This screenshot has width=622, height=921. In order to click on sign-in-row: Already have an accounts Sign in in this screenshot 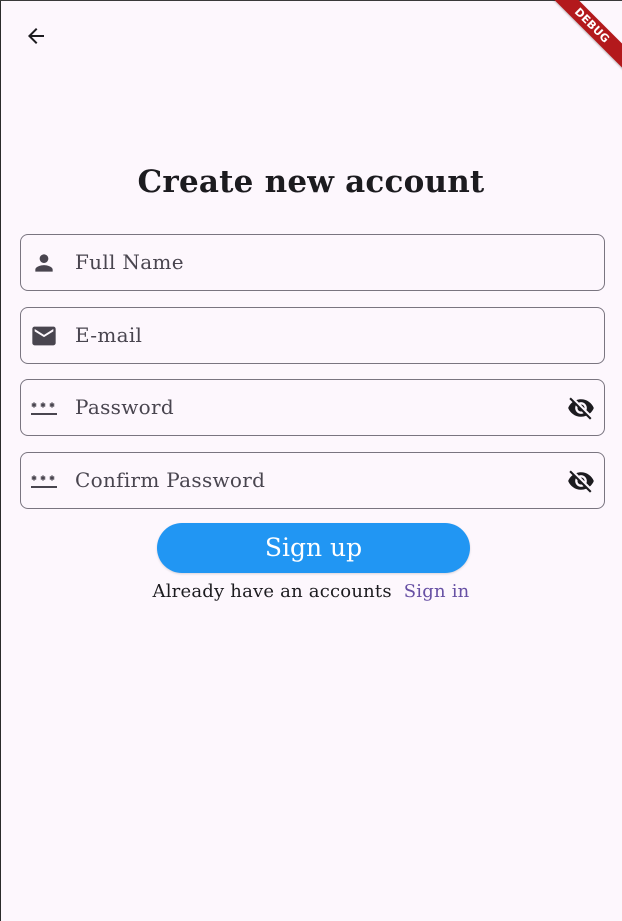, I will do `click(311, 592)`.